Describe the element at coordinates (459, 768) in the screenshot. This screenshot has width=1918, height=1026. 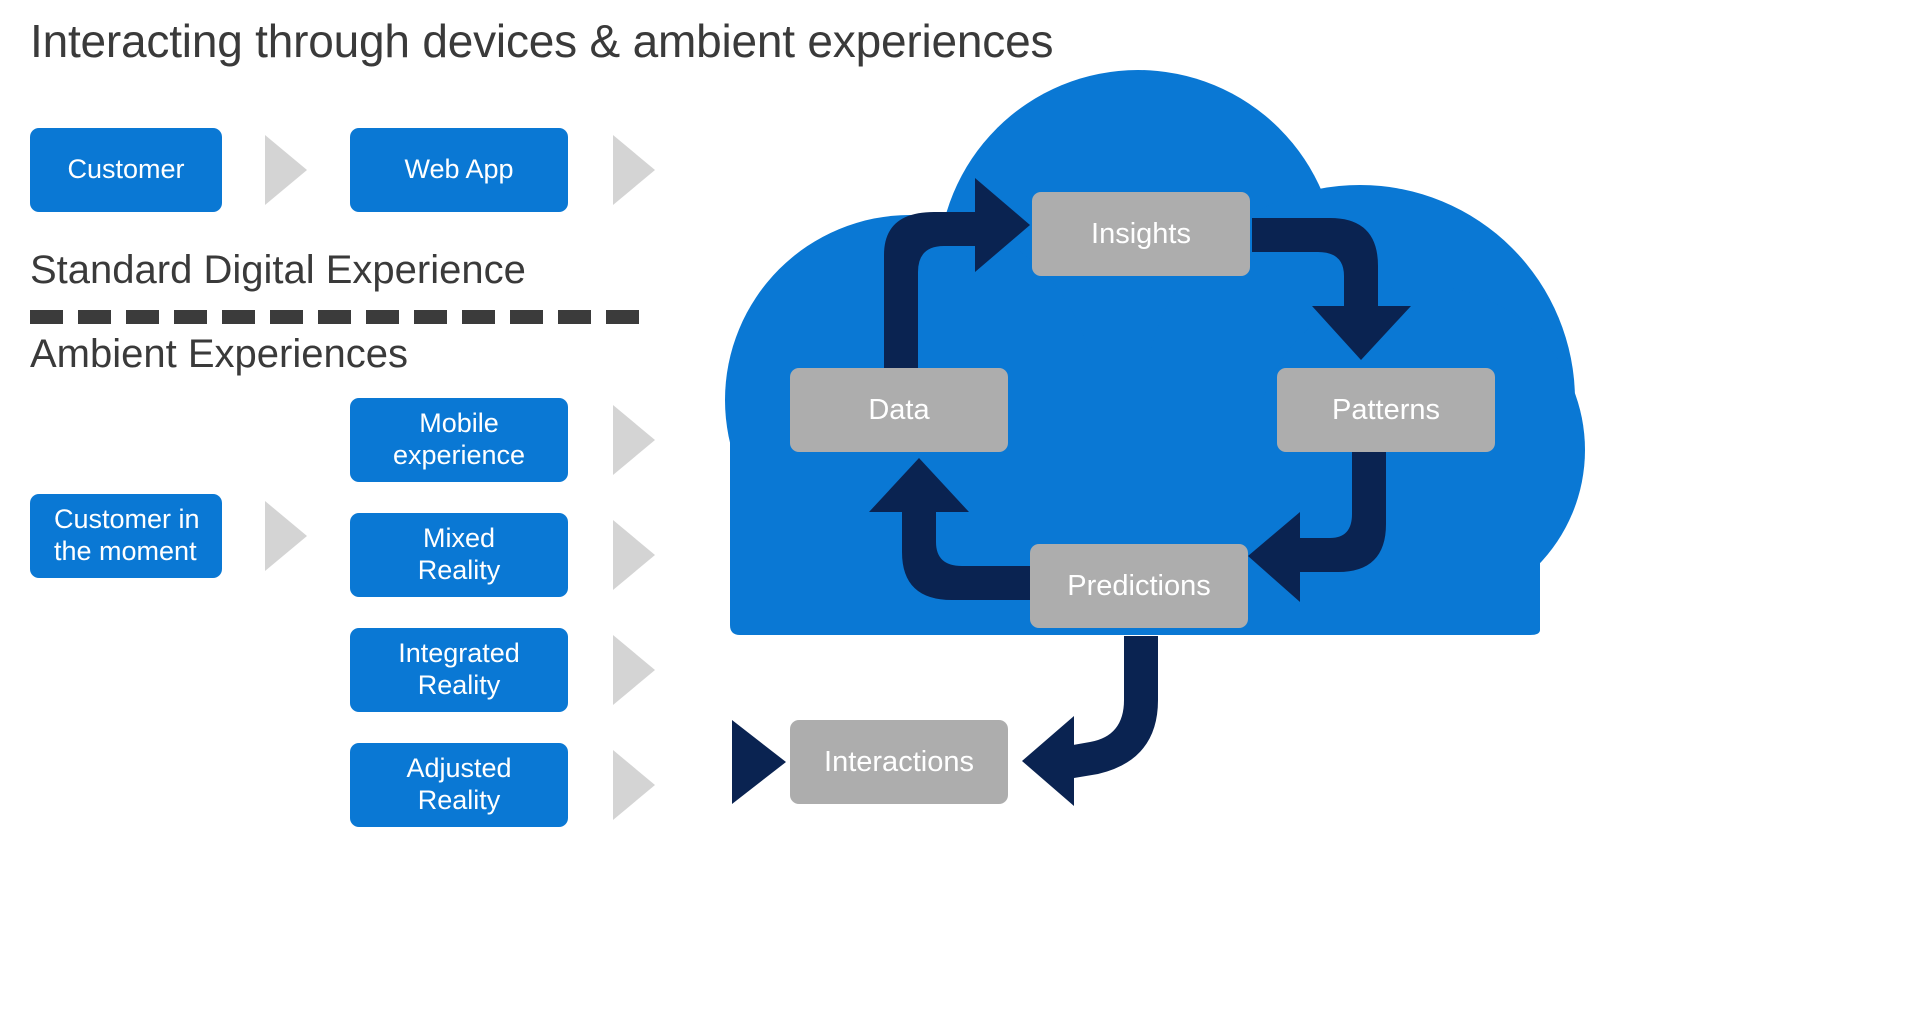
I see `node-adjusted-reality-line1: Adjusted` at that location.